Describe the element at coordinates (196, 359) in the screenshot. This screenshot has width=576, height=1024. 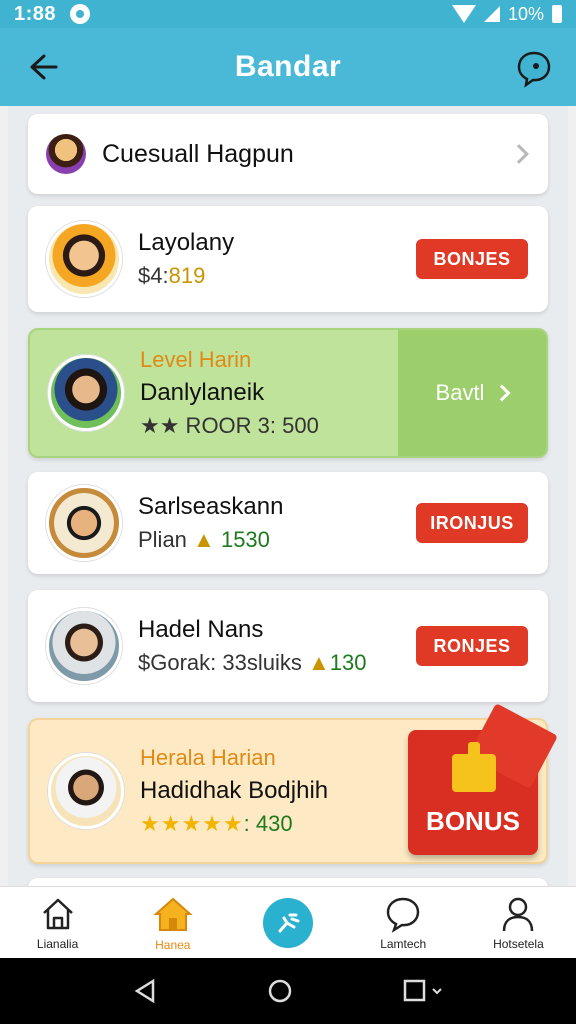
I see `level-label: Level Harin` at that location.